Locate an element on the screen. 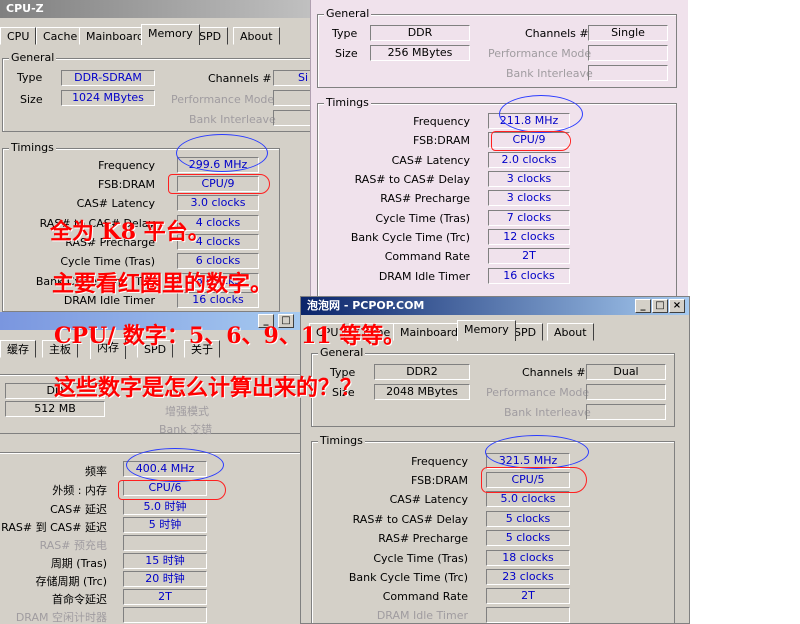  command-rate-label-b: Command Rate is located at coordinates (427, 256).